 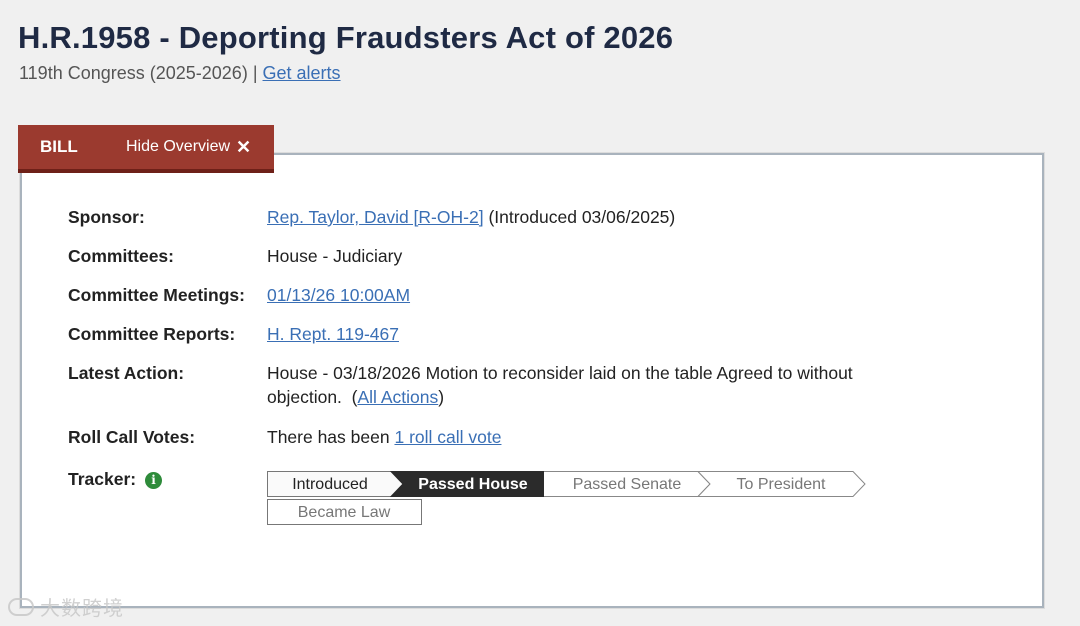 What do you see at coordinates (587, 437) in the screenshot?
I see `roll-call-value: There has been 1 roll call vote` at bounding box center [587, 437].